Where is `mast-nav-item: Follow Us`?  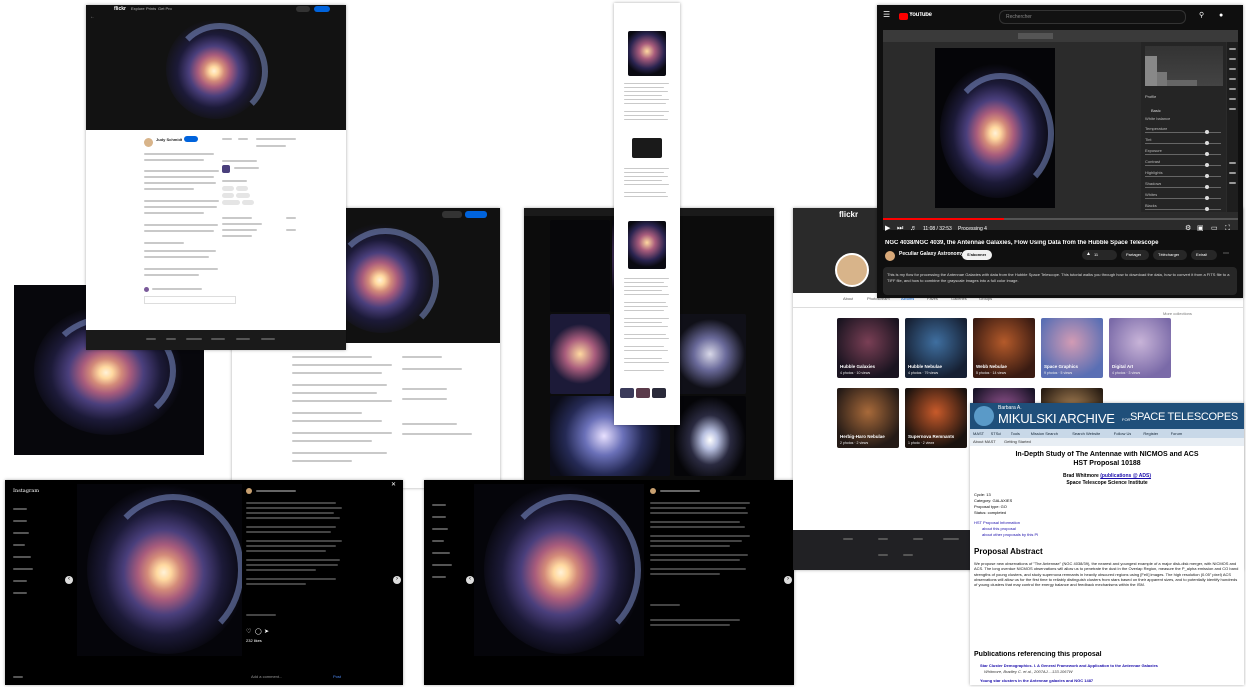 mast-nav-item: Follow Us is located at coordinates (1123, 433).